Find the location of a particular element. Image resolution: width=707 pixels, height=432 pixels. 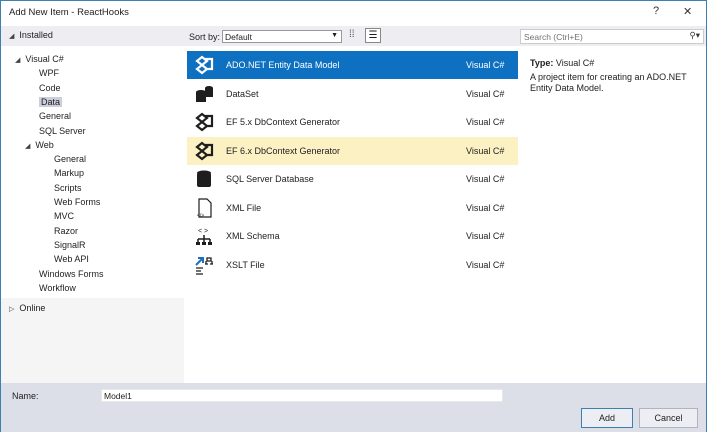

dialog-title: Add New Item - ReactHooks is located at coordinates (69, 12).